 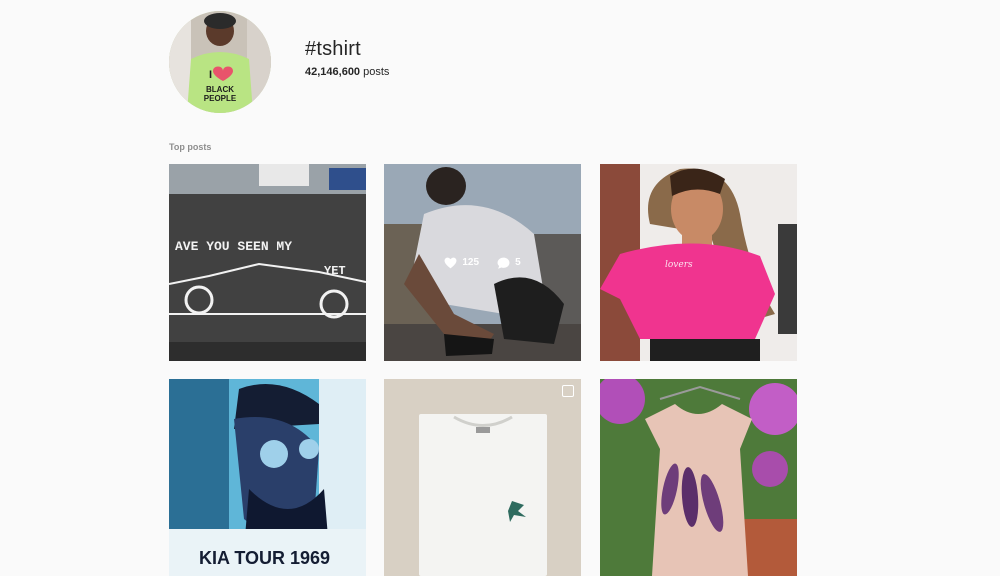 I want to click on post-hover-overlay: 125 5, so click(x=482, y=262).